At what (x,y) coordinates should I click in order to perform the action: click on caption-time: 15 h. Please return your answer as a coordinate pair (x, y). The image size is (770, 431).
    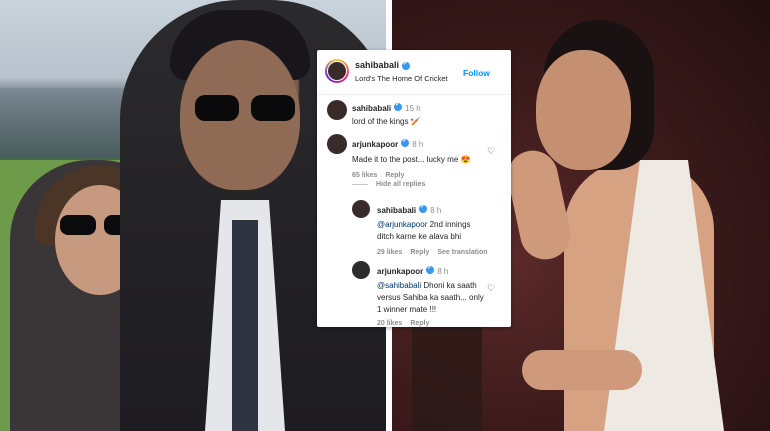
    Looking at the image, I should click on (413, 108).